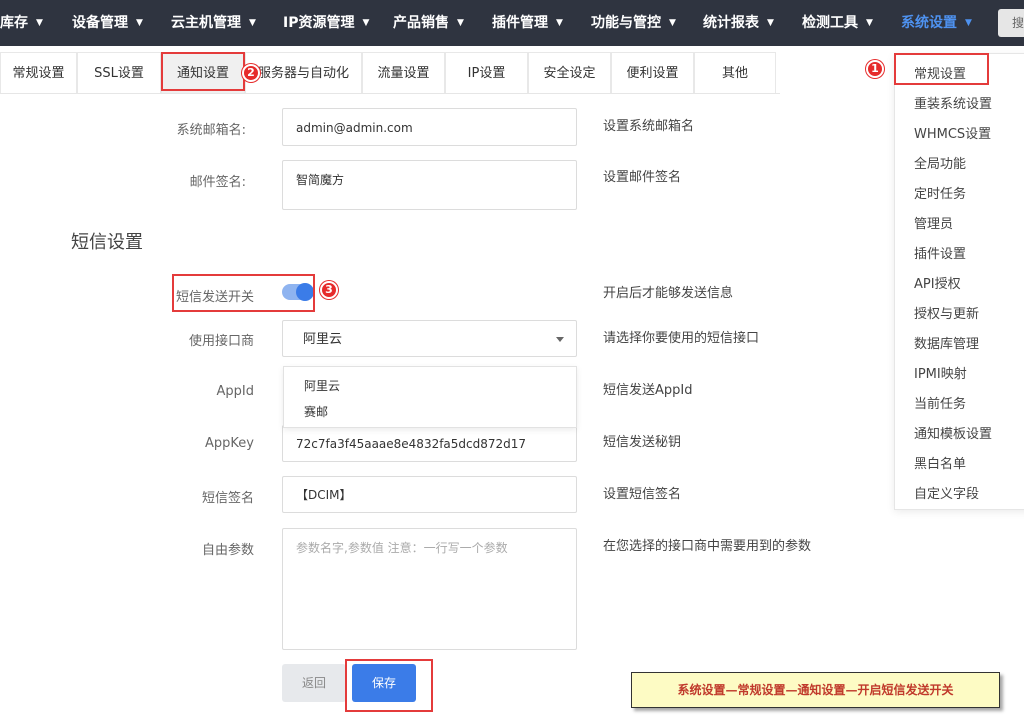 Image resolution: width=1024 pixels, height=722 pixels. Describe the element at coordinates (429, 185) in the screenshot. I see `mail-sign-textarea: 智简魔方` at that location.